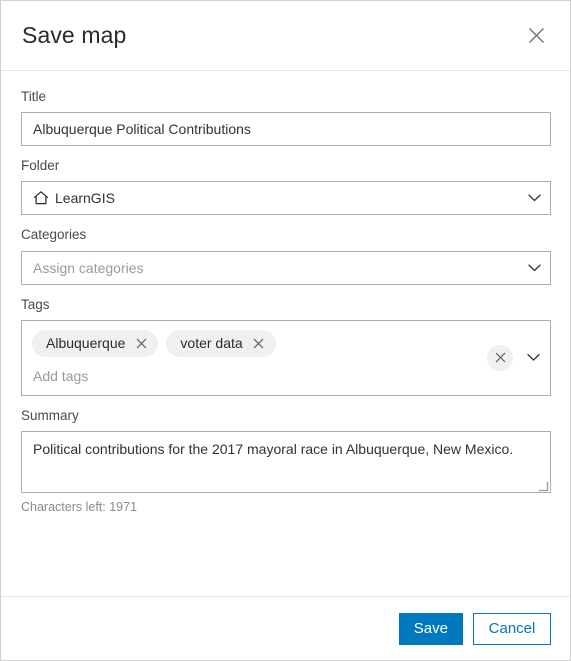 The height and width of the screenshot is (661, 571). Describe the element at coordinates (286, 357) in the screenshot. I see `tags-input-container: Albuquerque voter data` at that location.